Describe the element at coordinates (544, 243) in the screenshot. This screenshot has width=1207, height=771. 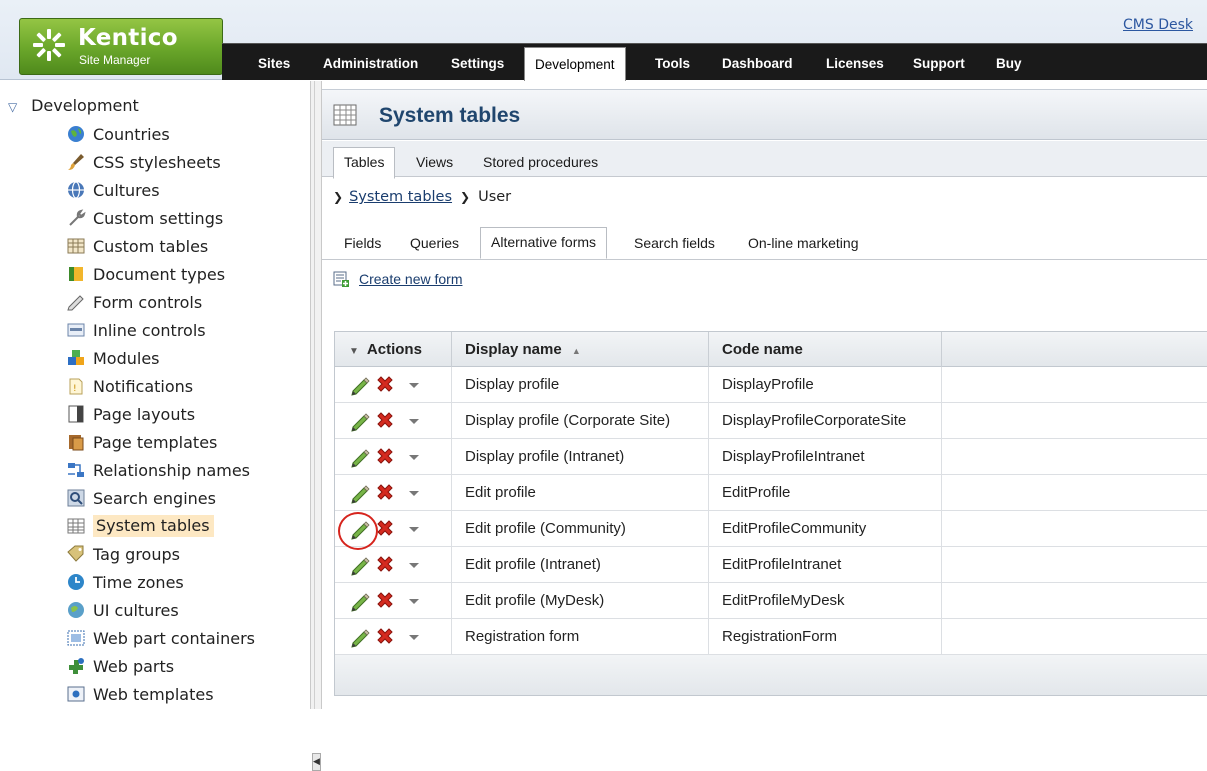
I see `tab-alternative-forms: Alternative forms` at that location.